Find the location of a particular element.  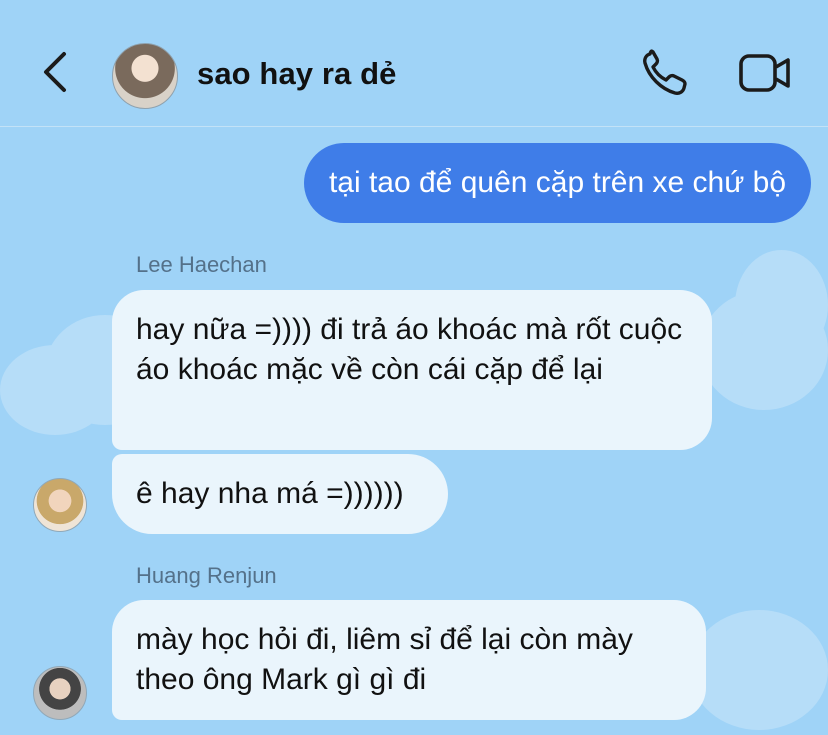

message-bubble-incoming: ê hay nha má =)))))) is located at coordinates (280, 494).